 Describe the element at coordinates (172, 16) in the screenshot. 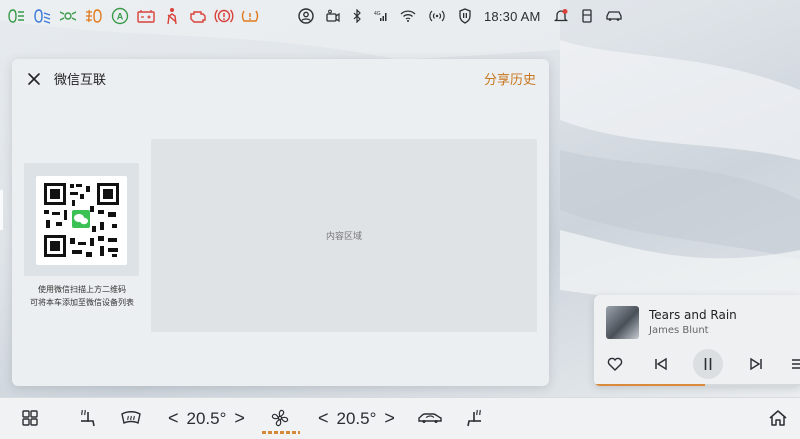

I see `seatbelt-icon` at that location.